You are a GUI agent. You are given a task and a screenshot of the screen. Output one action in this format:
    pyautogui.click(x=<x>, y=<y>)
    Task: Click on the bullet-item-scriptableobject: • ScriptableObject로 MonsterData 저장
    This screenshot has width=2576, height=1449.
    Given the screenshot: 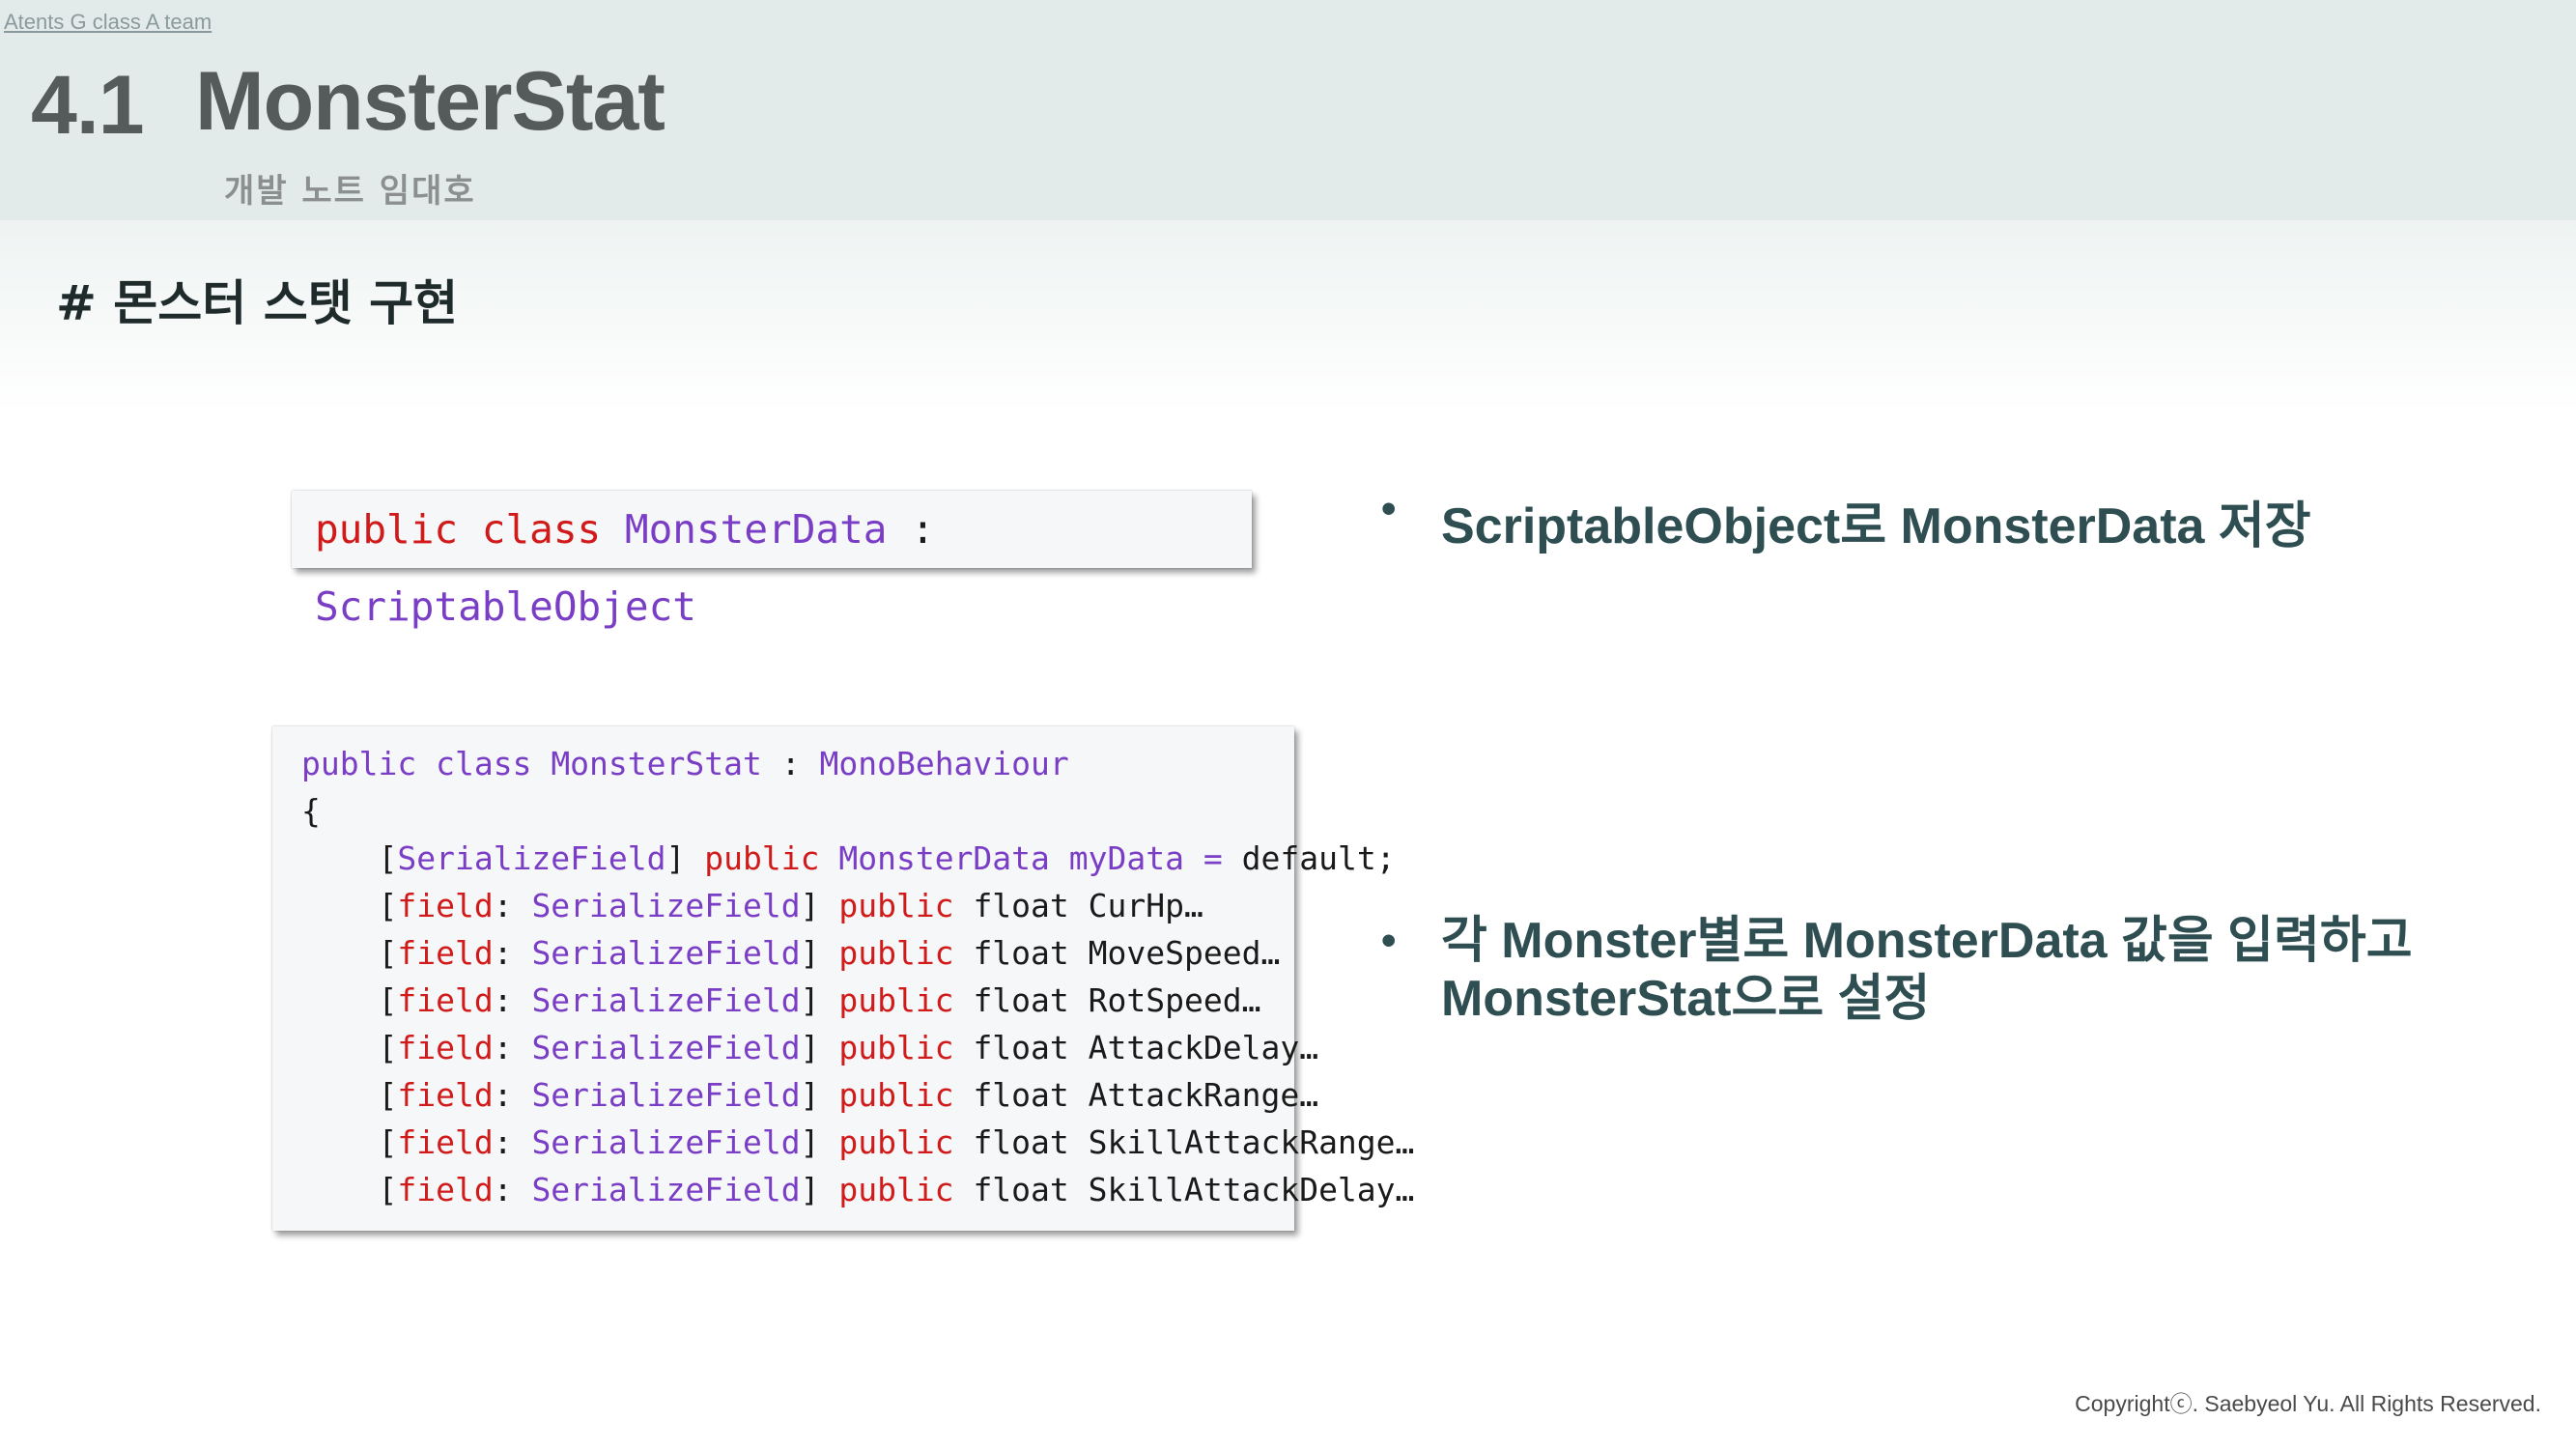 What is the action you would take?
    pyautogui.click(x=1942, y=521)
    